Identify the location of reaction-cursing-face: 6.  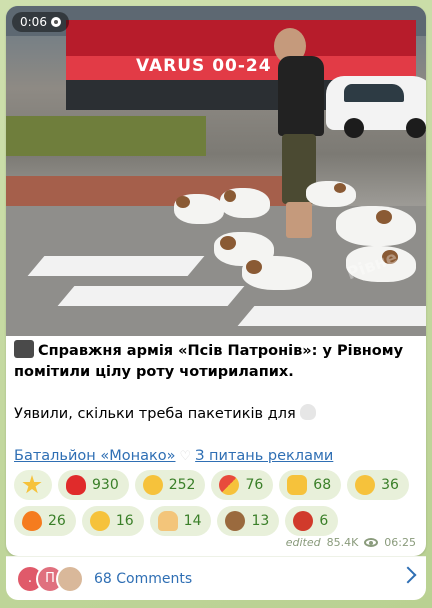
(312, 521).